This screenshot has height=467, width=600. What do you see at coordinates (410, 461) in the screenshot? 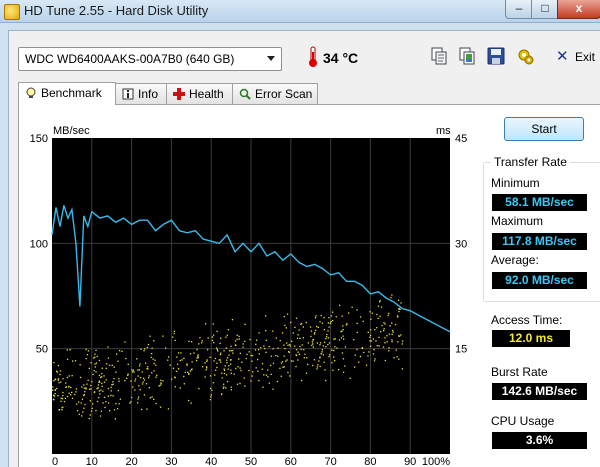
I see `x-tick-label: 90` at bounding box center [410, 461].